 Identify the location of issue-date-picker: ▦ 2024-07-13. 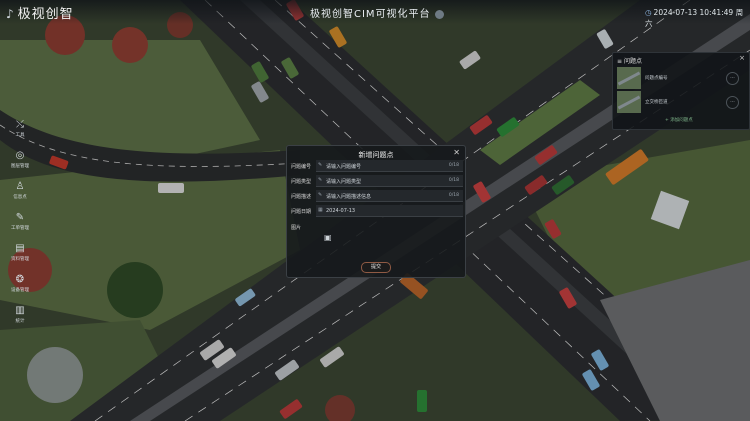
(389, 211).